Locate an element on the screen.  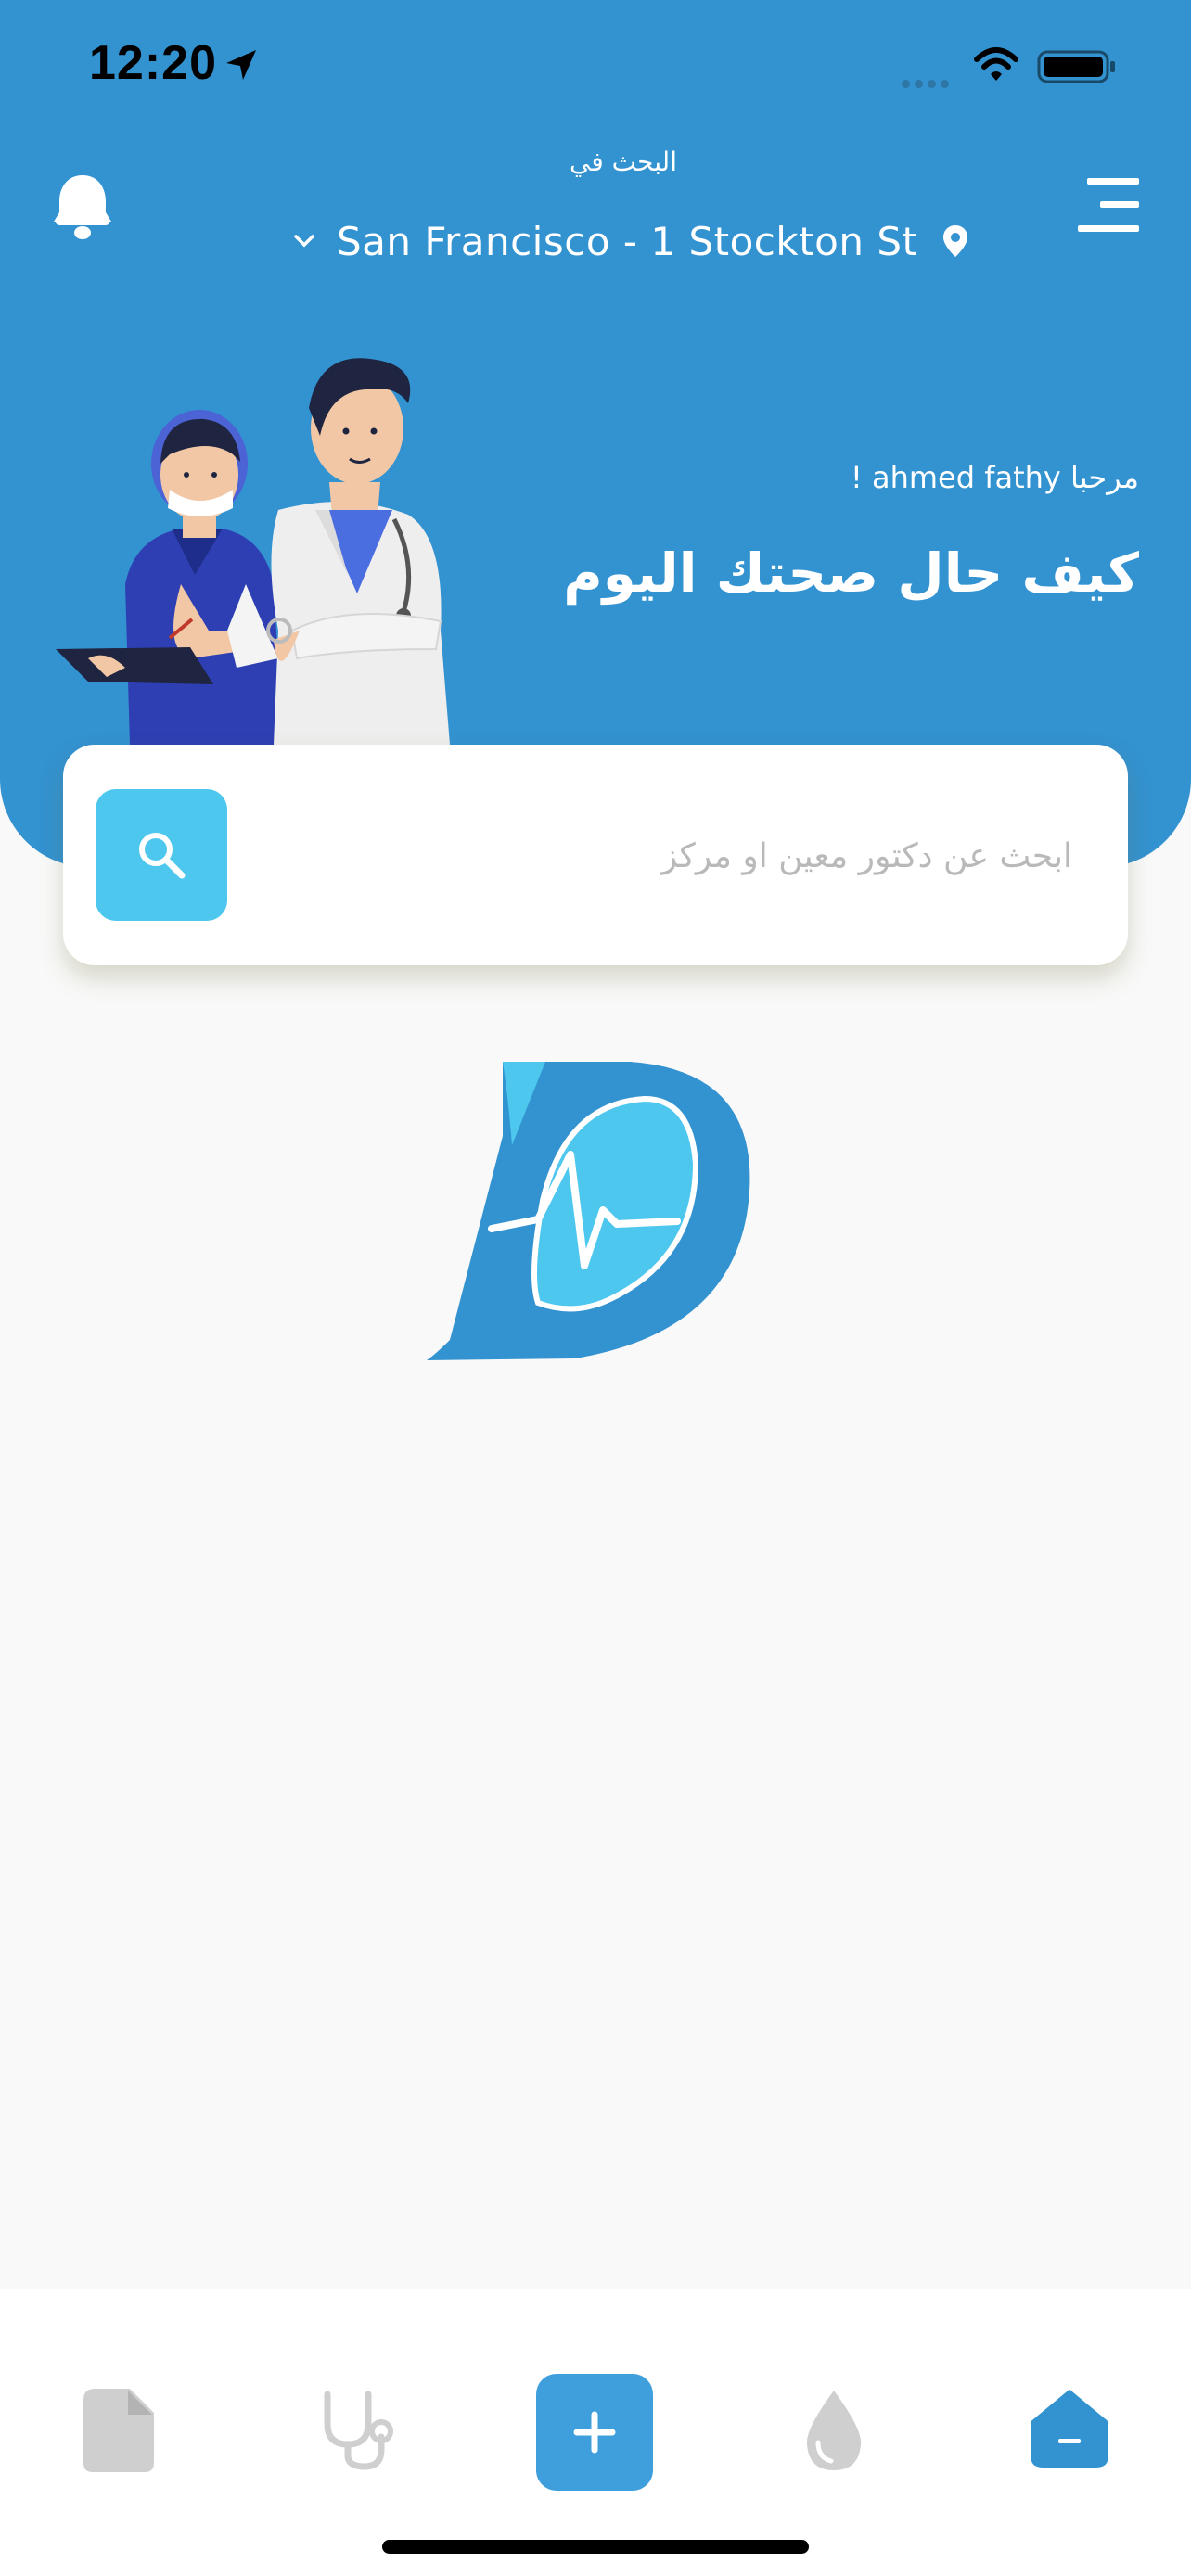
search-button is located at coordinates (161, 855).